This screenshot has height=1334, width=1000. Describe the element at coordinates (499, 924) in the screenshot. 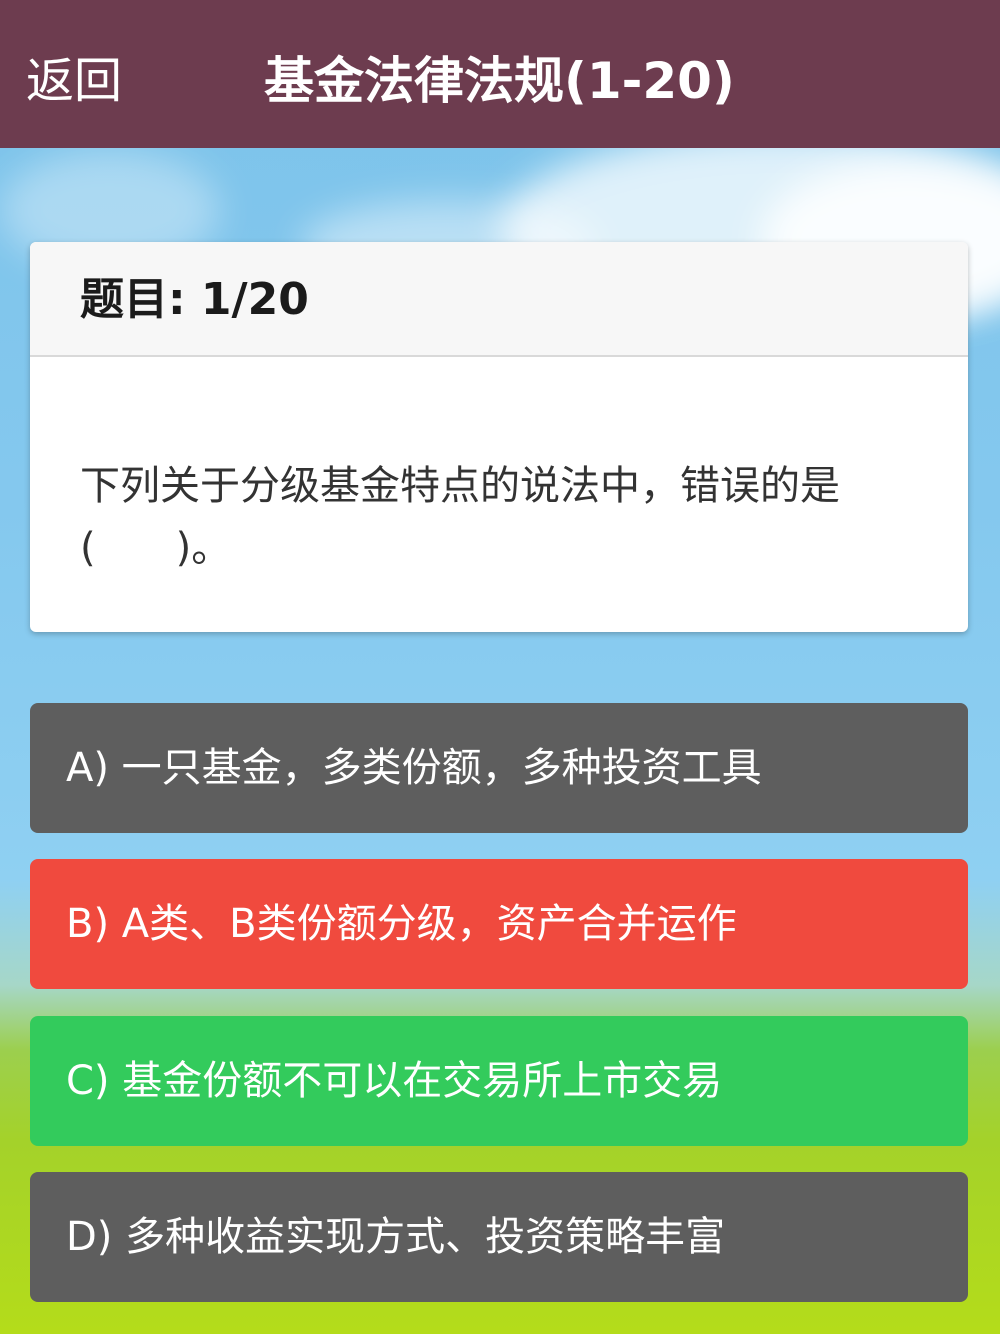

I see `option-b-button: B) A类、B类份额分级，资产合并运作` at that location.